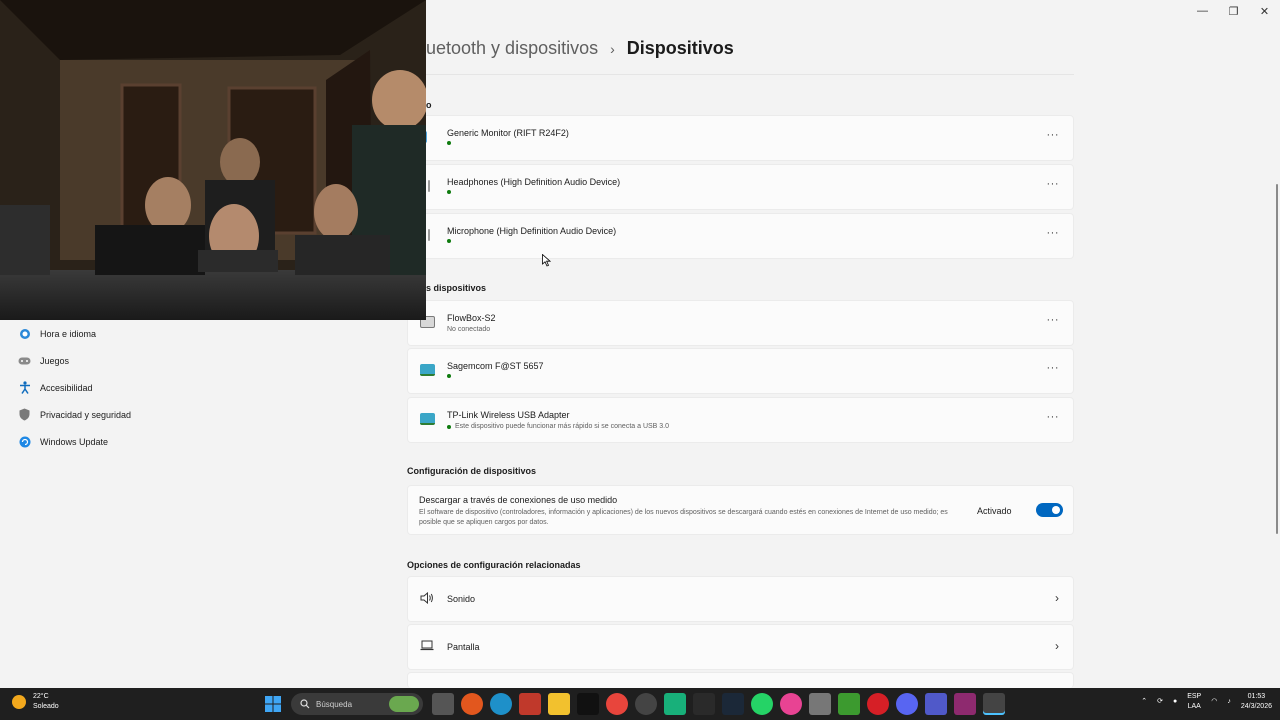 The width and height of the screenshot is (1280, 720). I want to click on keyboard-layout: LAA, so click(1194, 706).